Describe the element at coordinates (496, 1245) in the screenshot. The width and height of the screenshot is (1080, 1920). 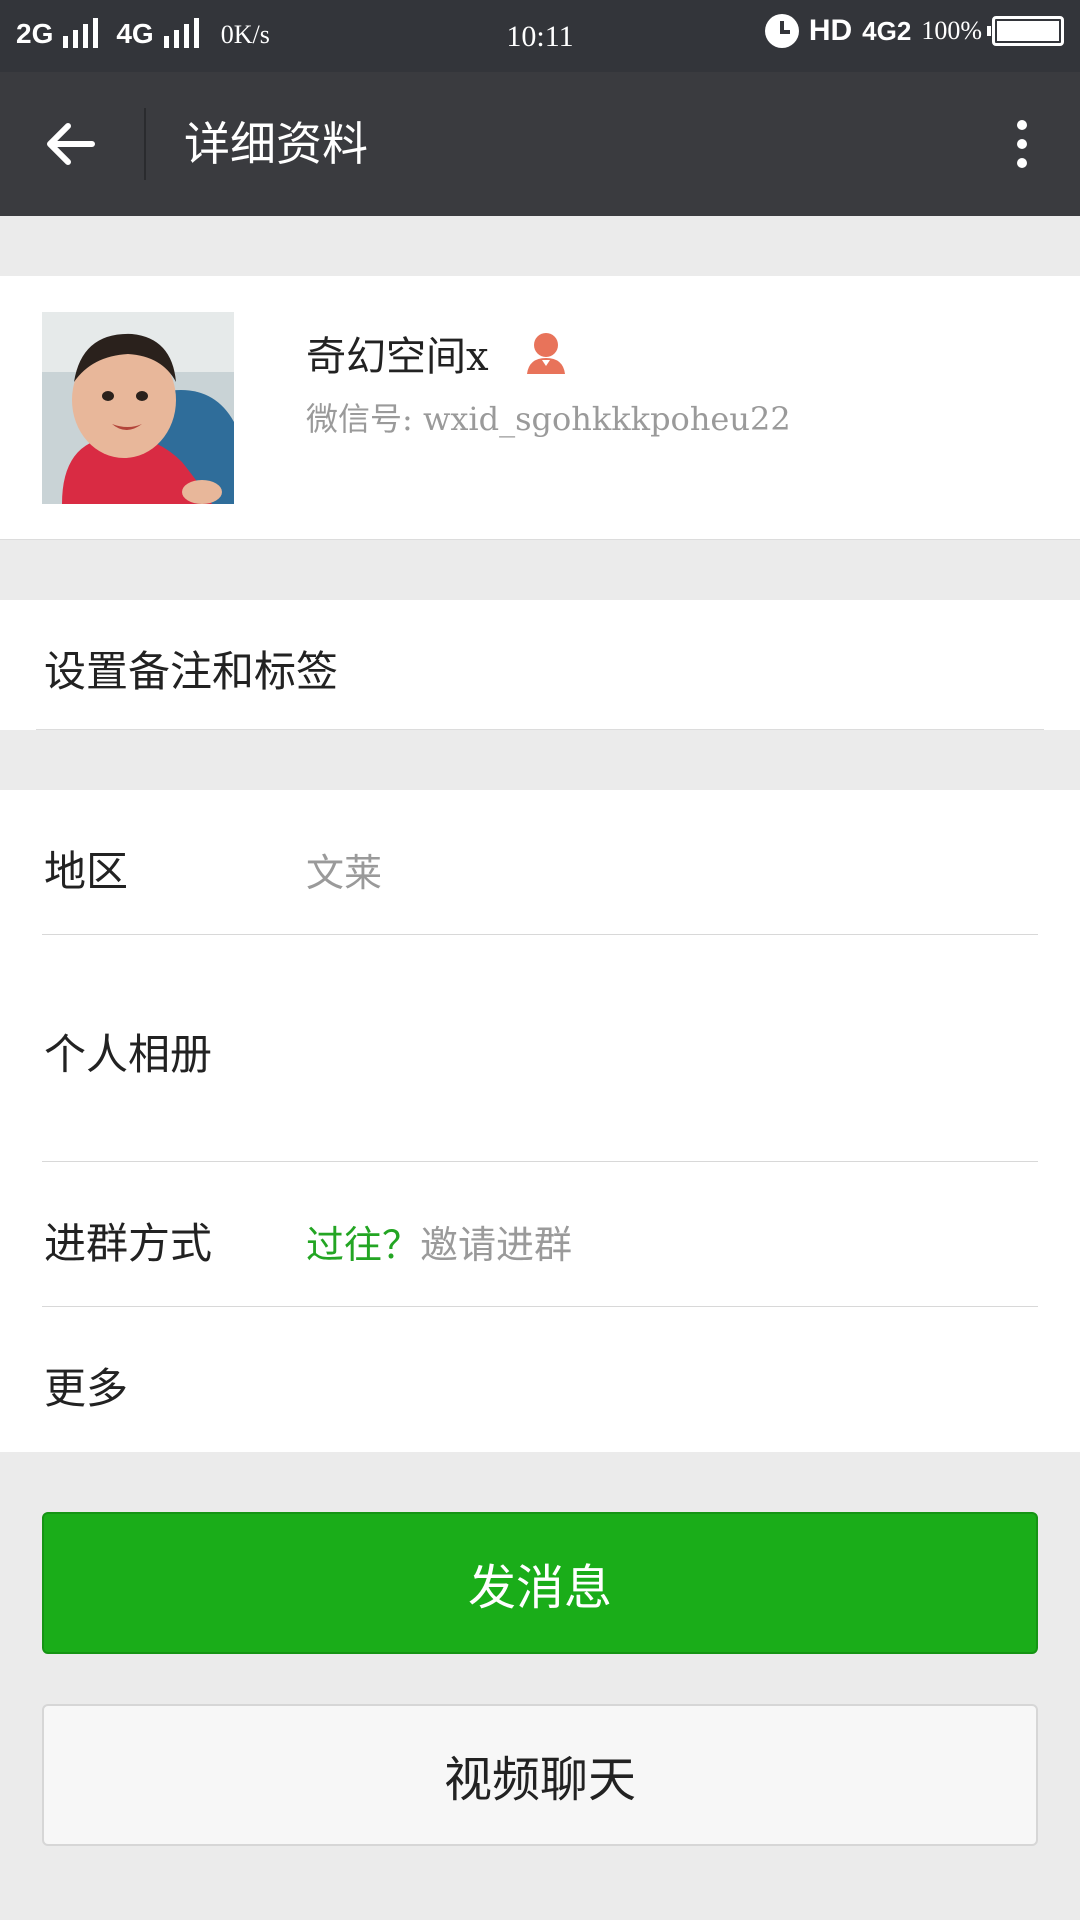
I see `join-method-text: 邀请进群` at that location.